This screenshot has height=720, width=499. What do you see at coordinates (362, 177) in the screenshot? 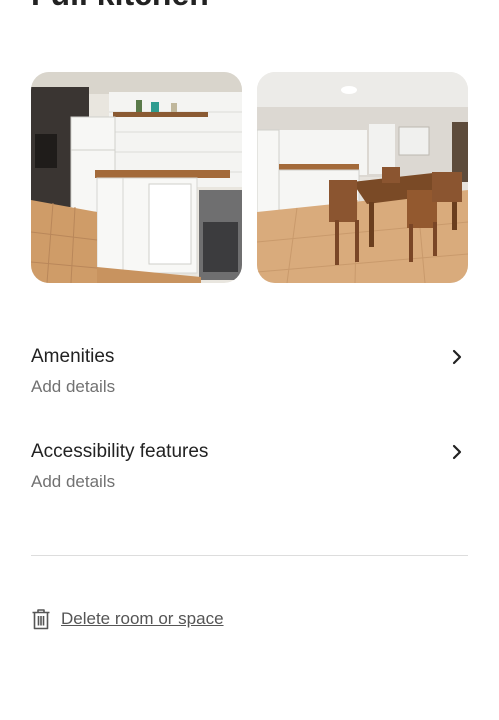
I see `dining-photo` at bounding box center [362, 177].